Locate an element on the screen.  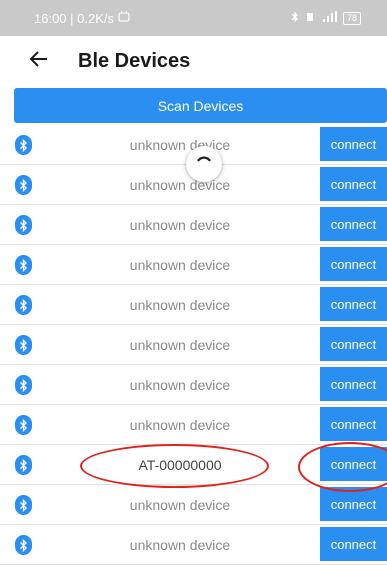
arrow-left-icon is located at coordinates (38, 61).